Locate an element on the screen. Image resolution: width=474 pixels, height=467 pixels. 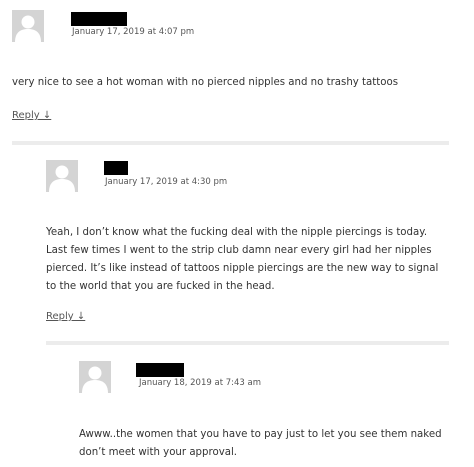
comment-timestamp: January 18, 2019 at 7:43 am is located at coordinates (200, 383).